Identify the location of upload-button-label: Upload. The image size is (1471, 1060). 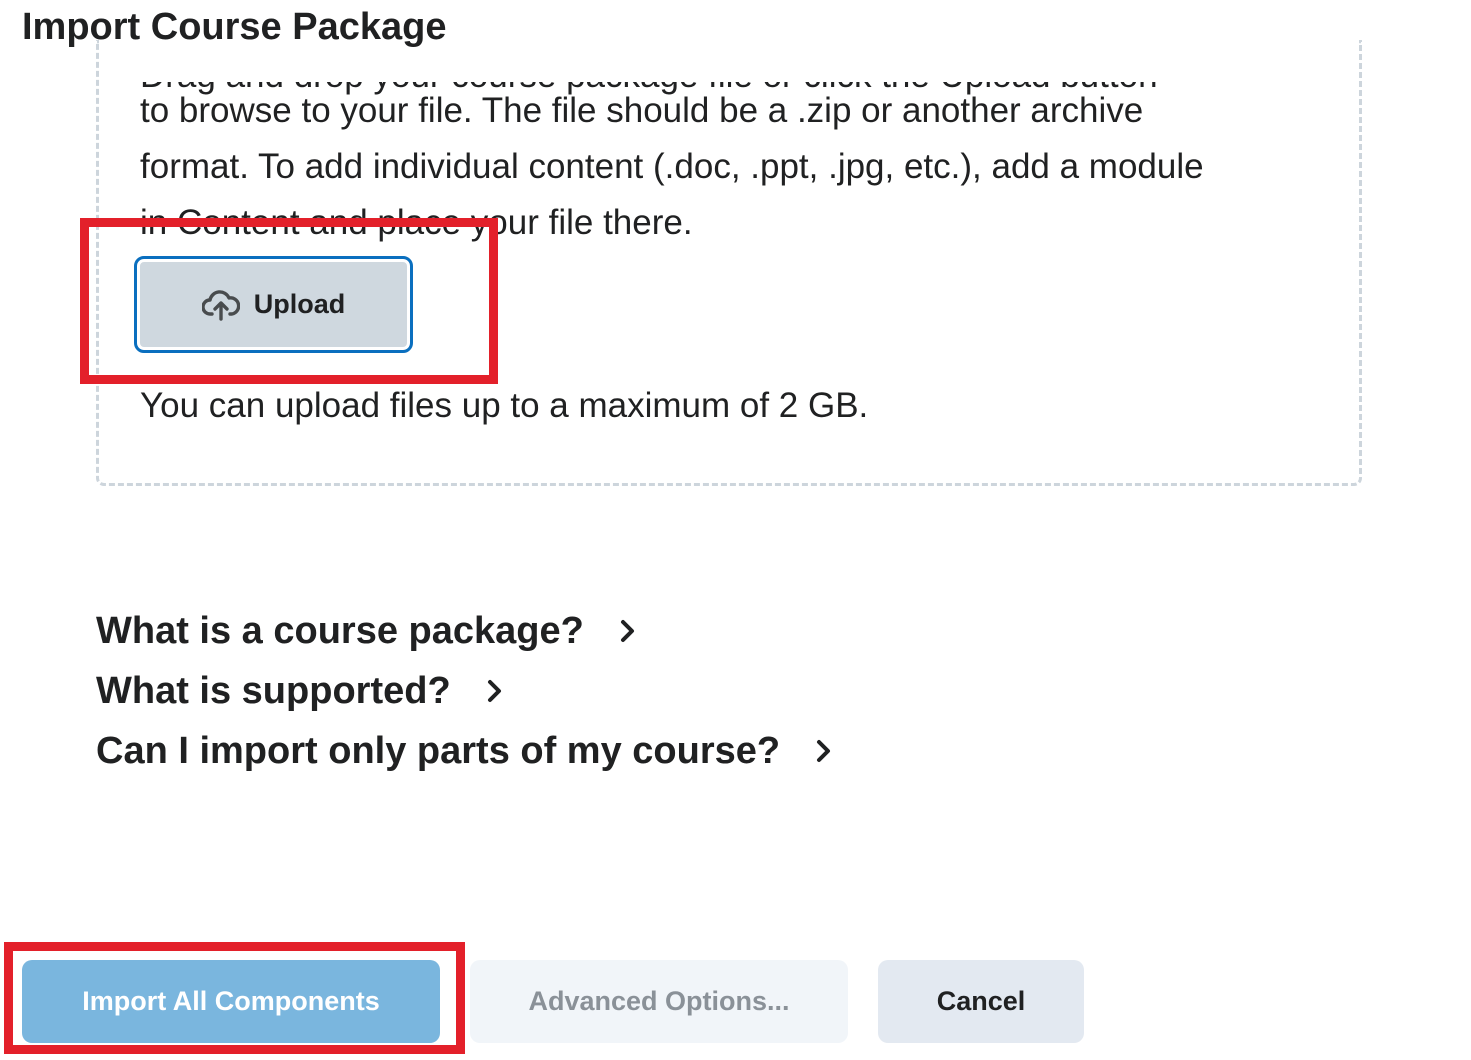
(299, 304).